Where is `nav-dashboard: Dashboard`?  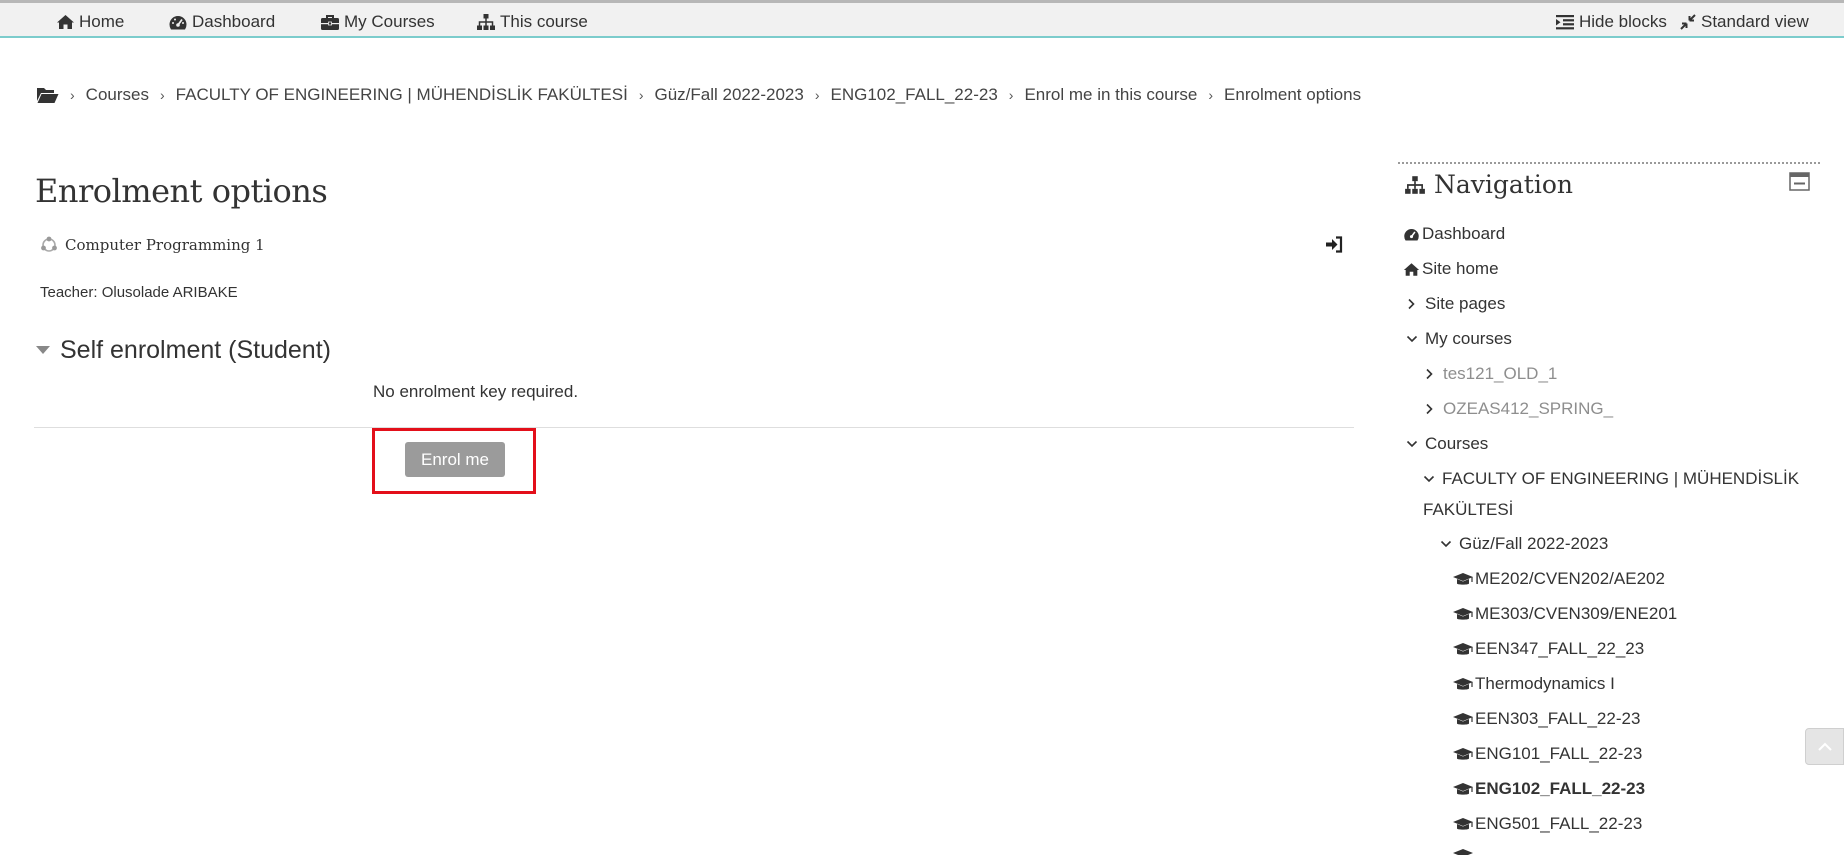 nav-dashboard: Dashboard is located at coordinates (221, 22).